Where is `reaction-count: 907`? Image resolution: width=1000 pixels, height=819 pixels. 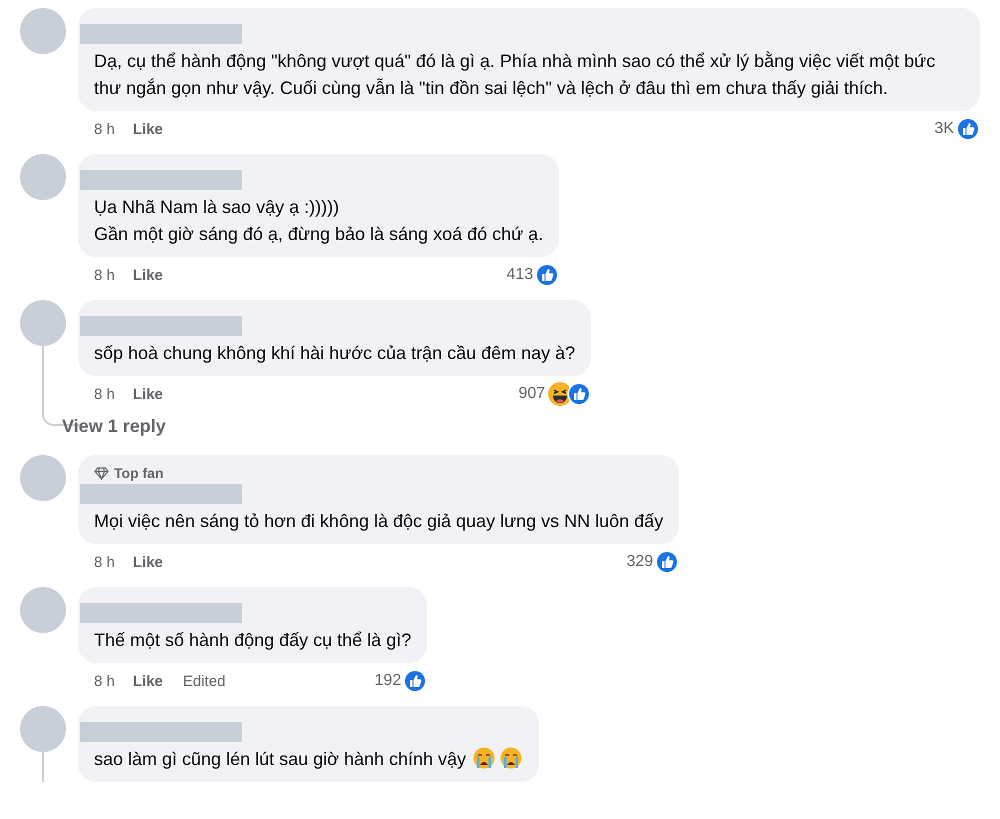
reaction-count: 907 is located at coordinates (532, 394).